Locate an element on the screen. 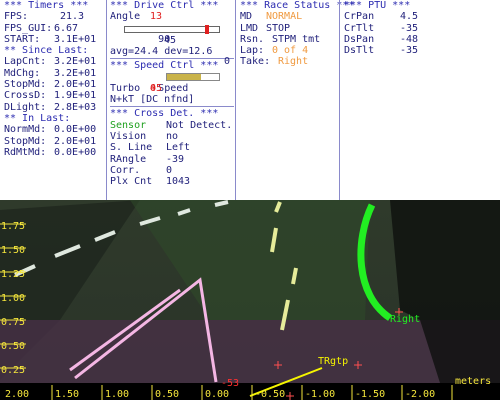 This screenshot has height=400, width=500. turbo-label: Turbo is located at coordinates (125, 88).